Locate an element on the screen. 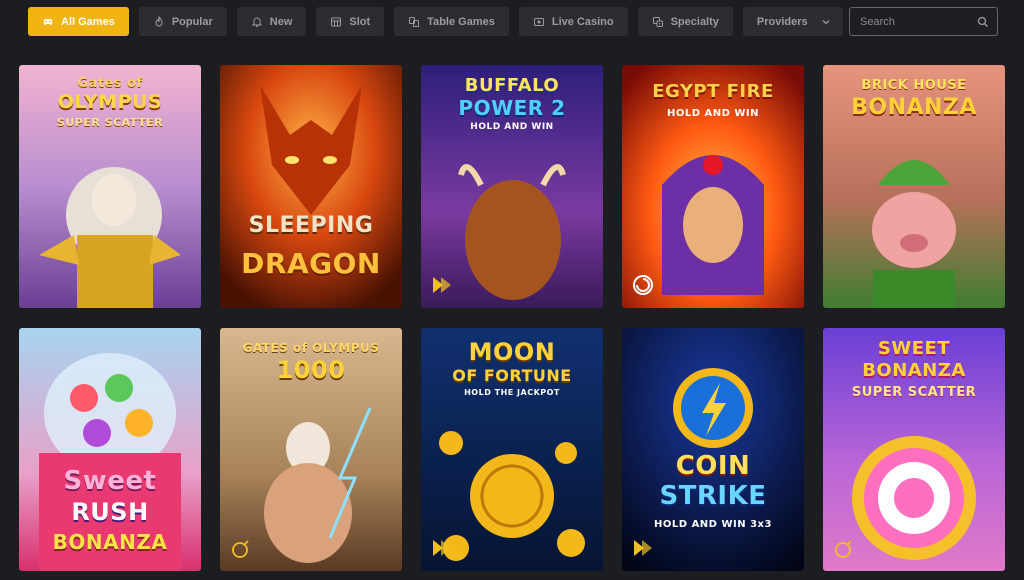 This screenshot has width=1024, height=580. filter-specialty: Specialty is located at coordinates (685, 21).